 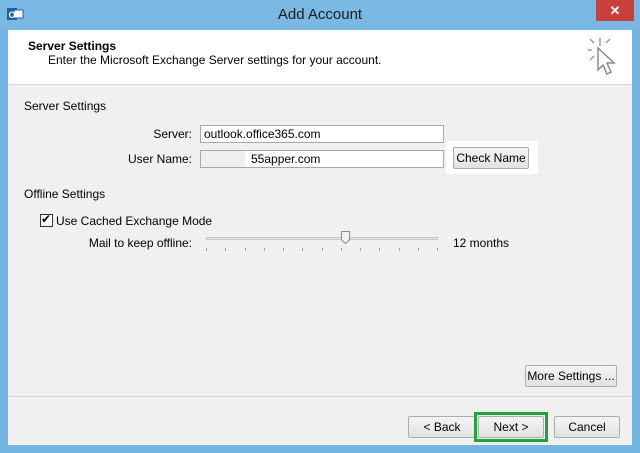 What do you see at coordinates (322, 134) in the screenshot?
I see `server-input: outlook.office365.com` at bounding box center [322, 134].